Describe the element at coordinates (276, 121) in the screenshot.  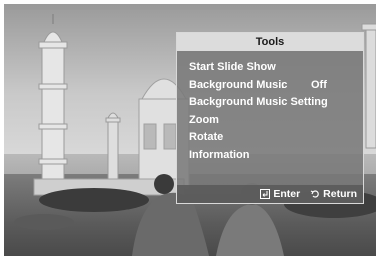
I see `menu-item-zoom: Zoom` at that location.